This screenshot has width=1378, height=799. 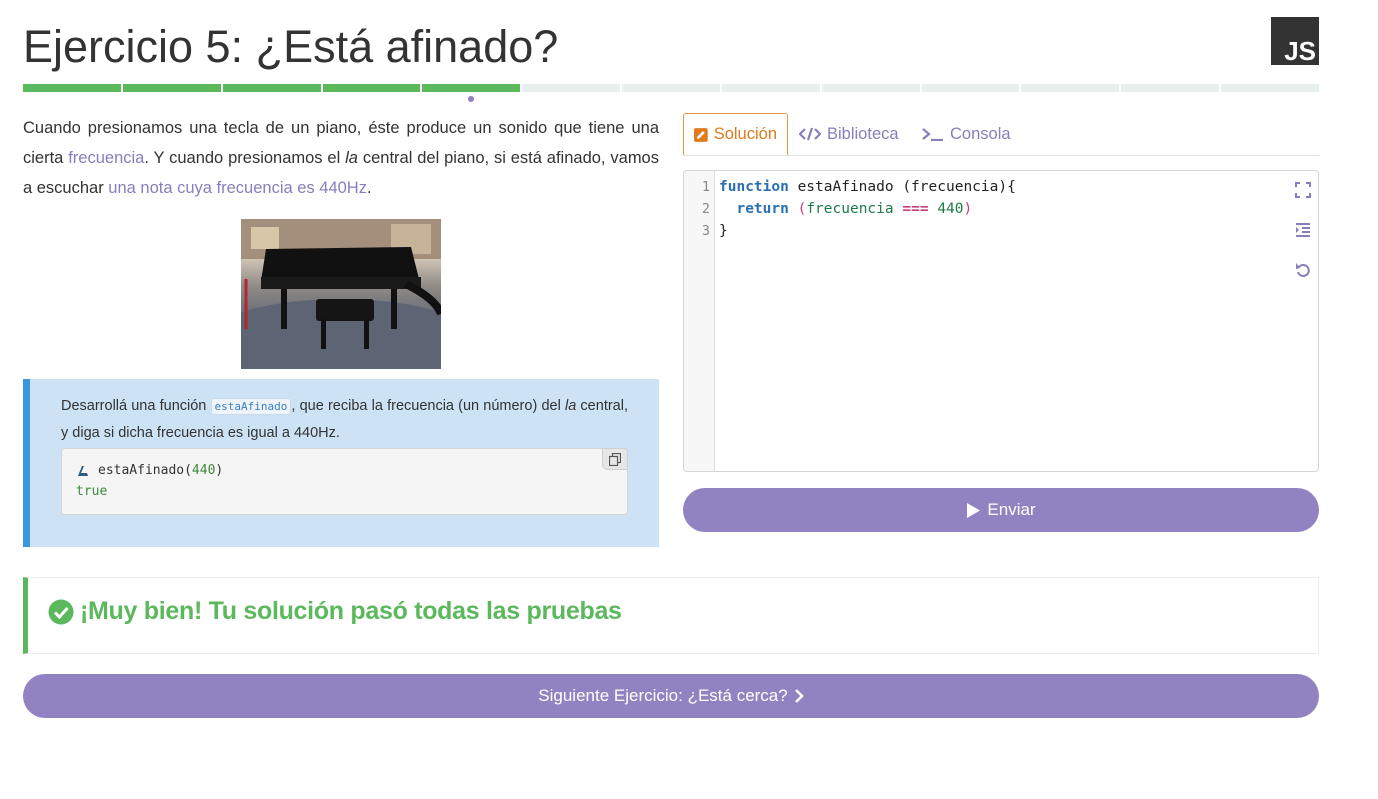 I want to click on code-line-1: function estaAfinado (frecuencia){, so click(x=867, y=187).